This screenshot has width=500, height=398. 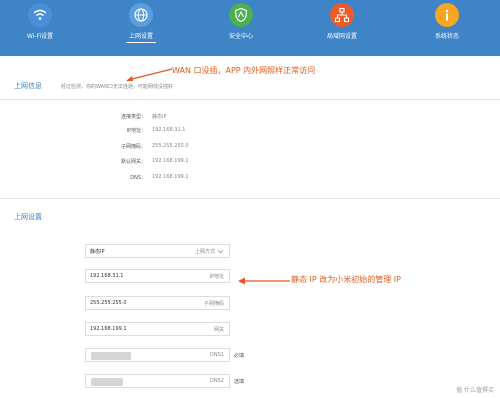 I want to click on info-label: 子网掩码：, so click(x=133, y=147).